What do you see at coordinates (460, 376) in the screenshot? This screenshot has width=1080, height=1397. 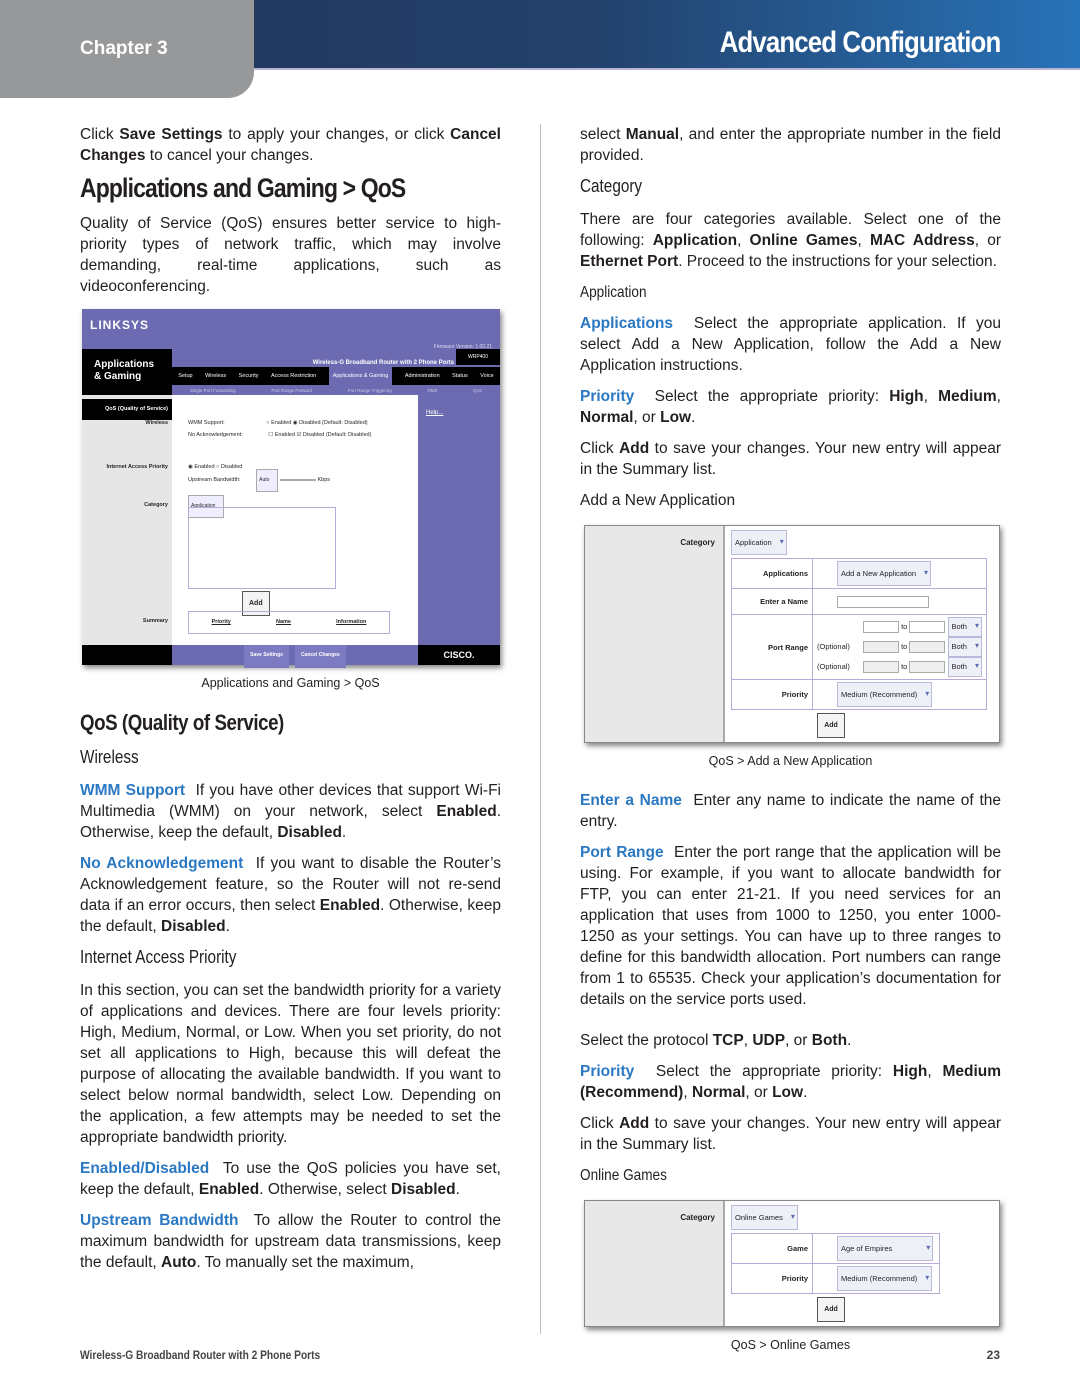 I see `tab-status: Status` at bounding box center [460, 376].